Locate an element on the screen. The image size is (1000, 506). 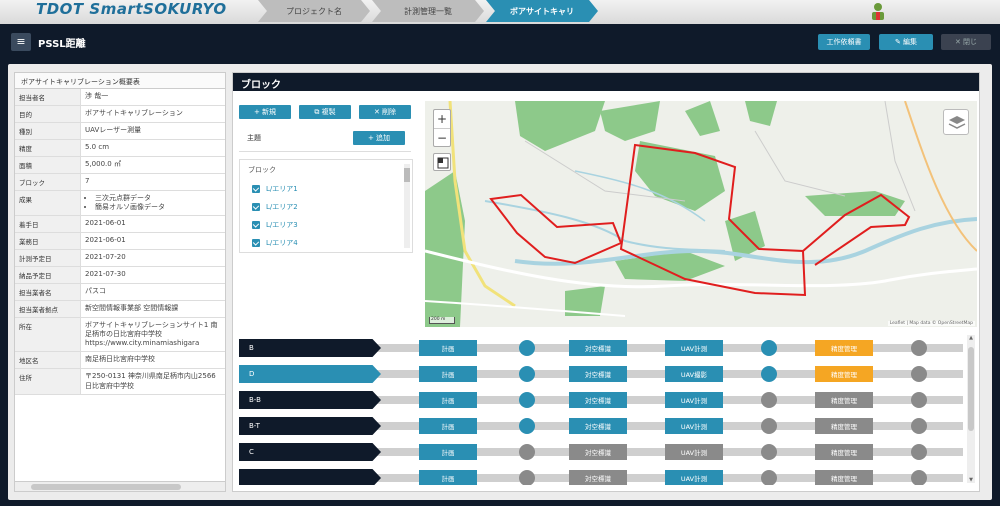
block-item: L/エリア2 is located at coordinates (326, 207).